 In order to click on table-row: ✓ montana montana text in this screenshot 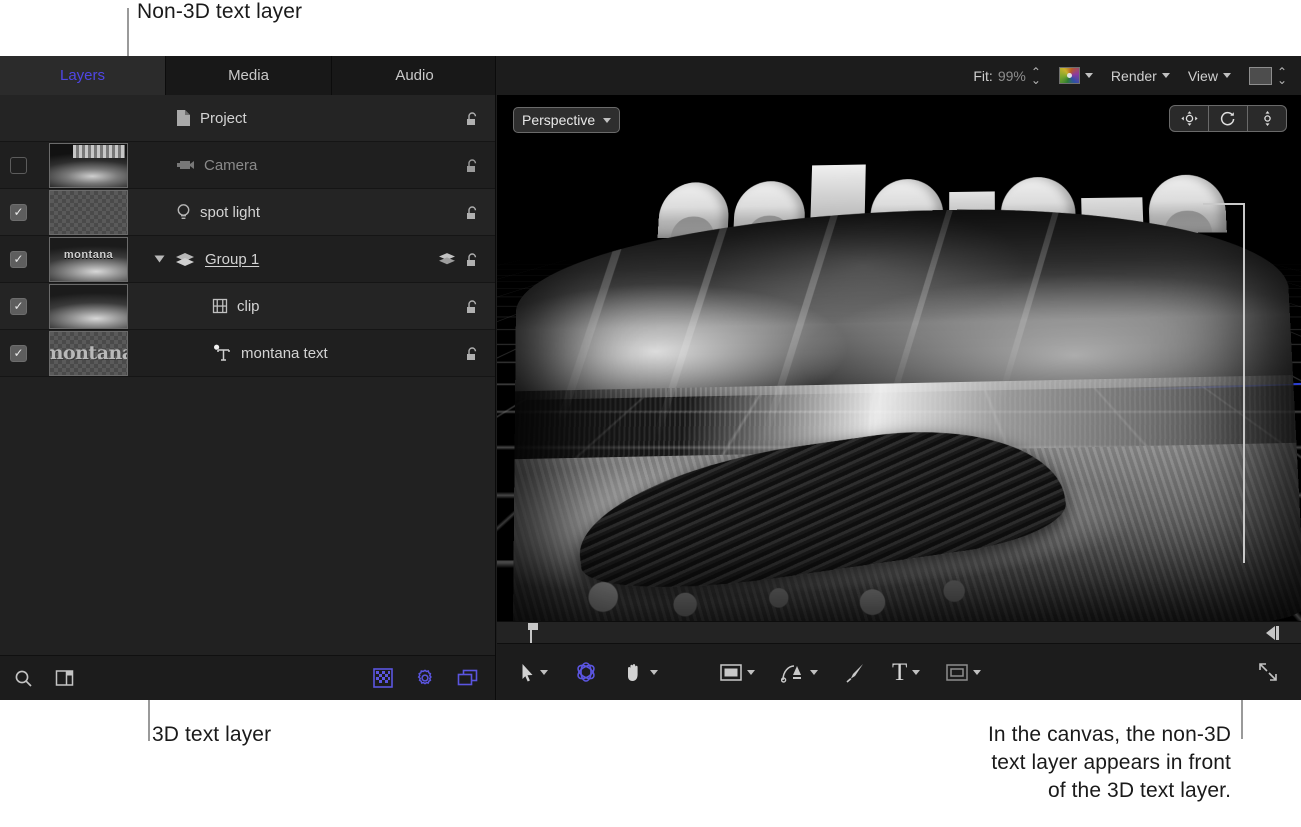, I will do `click(247, 353)`.